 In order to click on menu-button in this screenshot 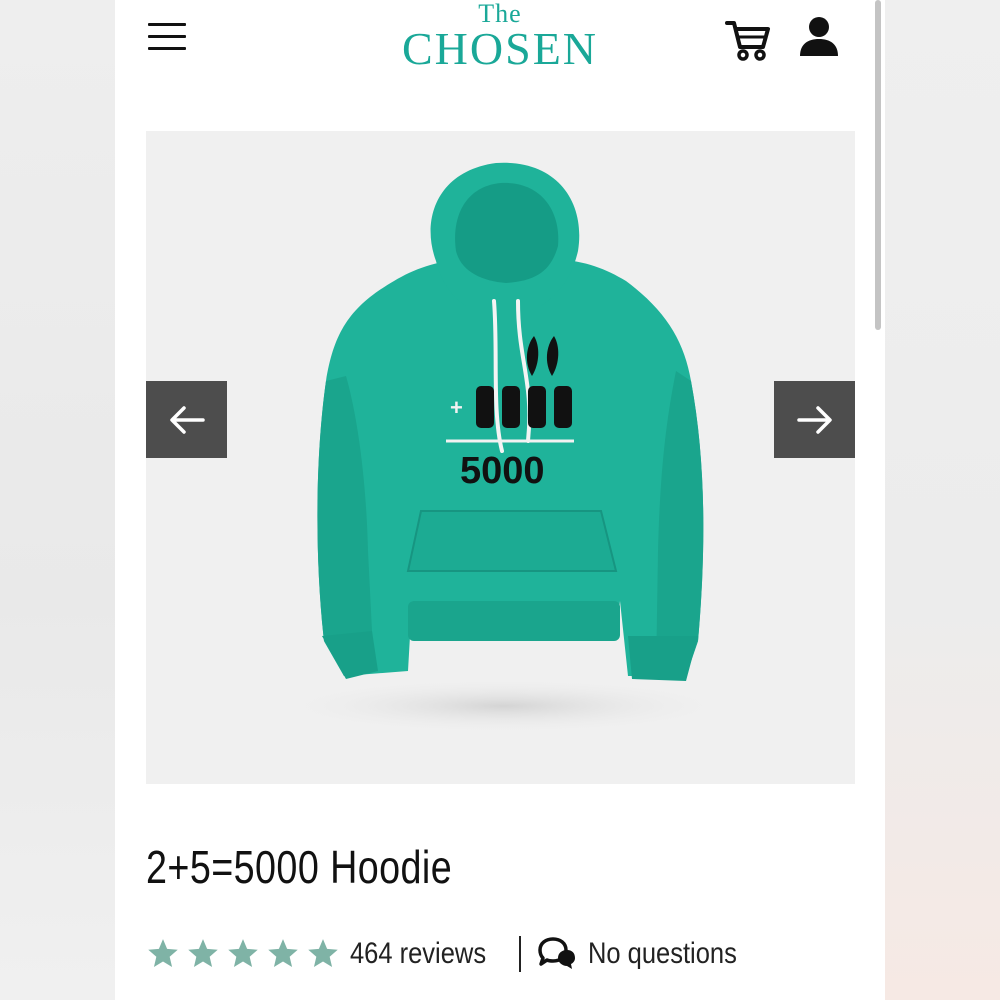, I will do `click(168, 37)`.